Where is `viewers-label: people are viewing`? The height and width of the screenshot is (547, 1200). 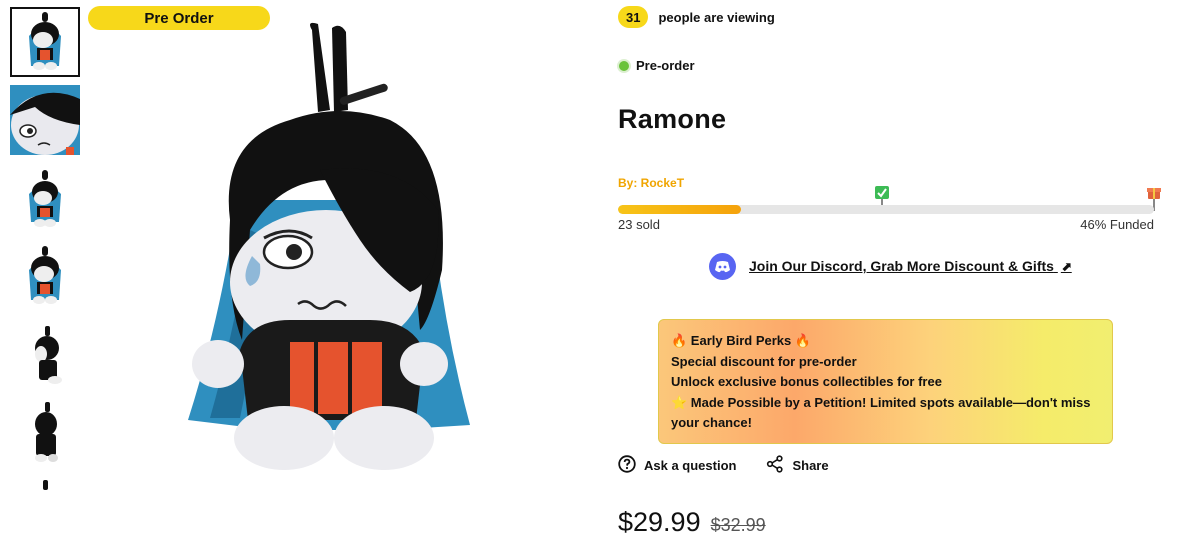 viewers-label: people are viewing is located at coordinates (716, 17).